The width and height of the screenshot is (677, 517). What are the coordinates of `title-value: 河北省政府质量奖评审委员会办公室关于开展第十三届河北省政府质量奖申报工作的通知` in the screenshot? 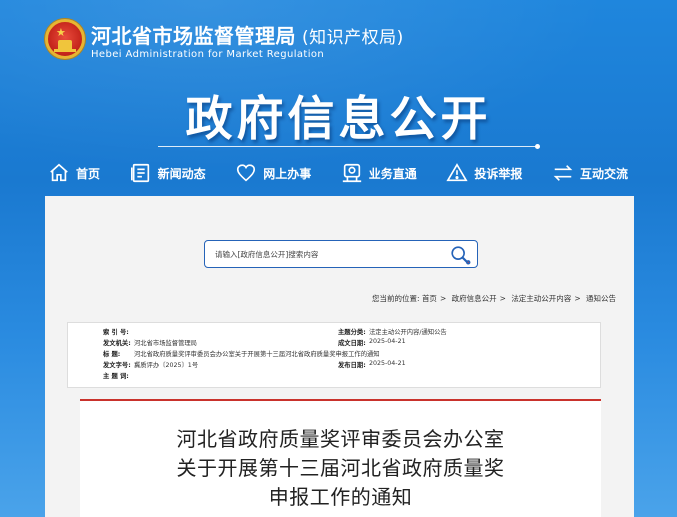 It's located at (257, 354).